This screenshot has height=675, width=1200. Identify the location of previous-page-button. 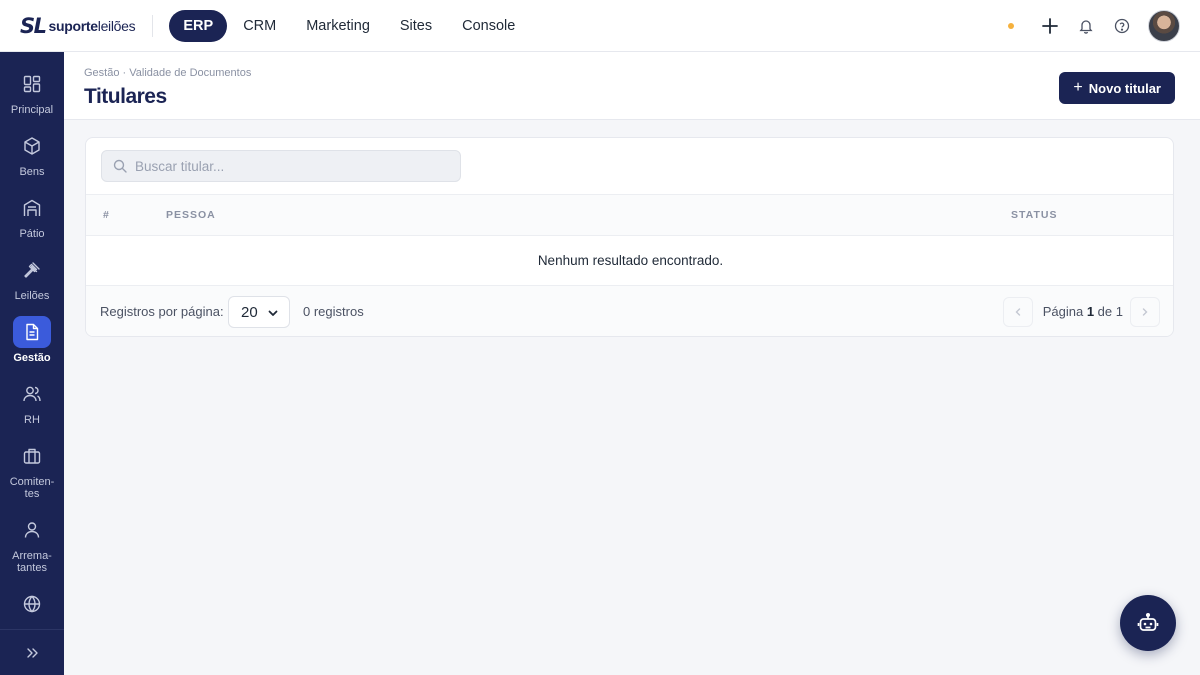
(1018, 312).